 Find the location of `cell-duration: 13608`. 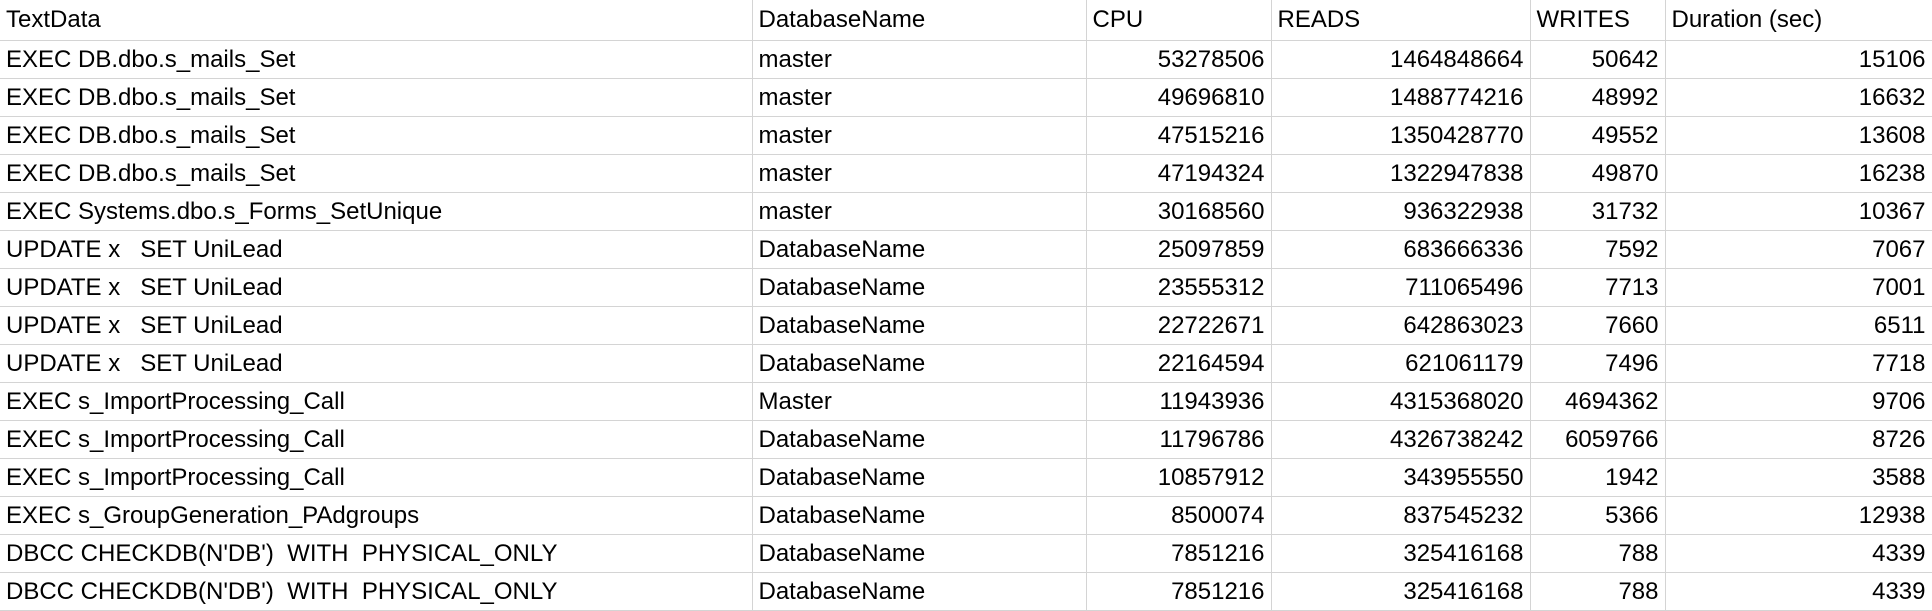

cell-duration: 13608 is located at coordinates (1798, 135).